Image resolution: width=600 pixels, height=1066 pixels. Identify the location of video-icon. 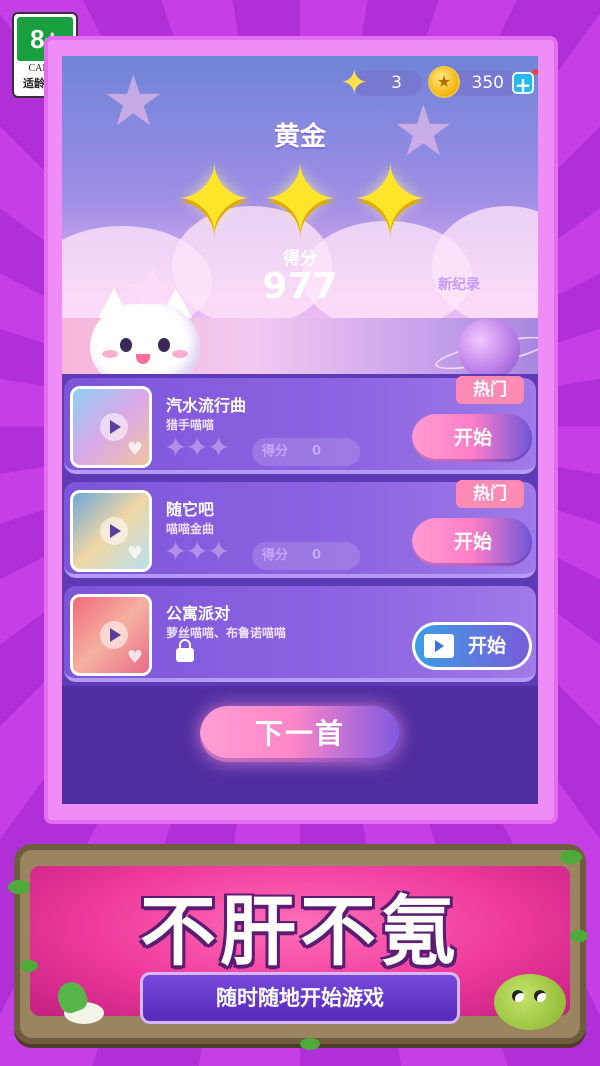
(439, 646).